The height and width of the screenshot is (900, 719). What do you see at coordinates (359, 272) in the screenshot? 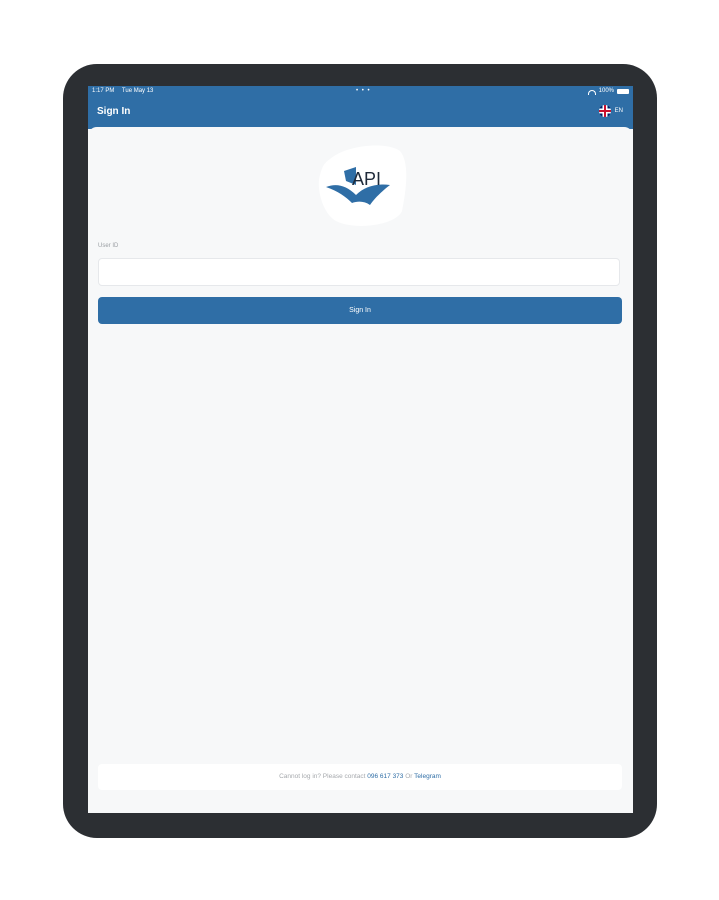
I see `user-id-input` at bounding box center [359, 272].